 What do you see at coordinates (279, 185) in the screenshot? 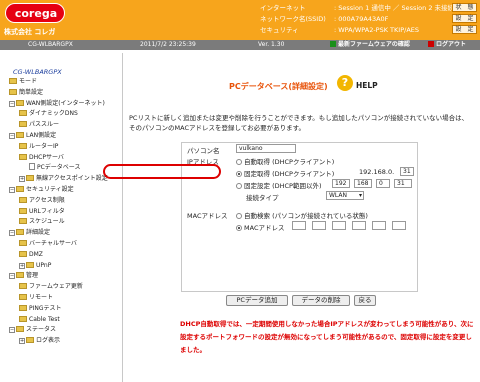
I see `ip-static-option: 固定設定 (DHCP範囲以外)` at bounding box center [279, 185].